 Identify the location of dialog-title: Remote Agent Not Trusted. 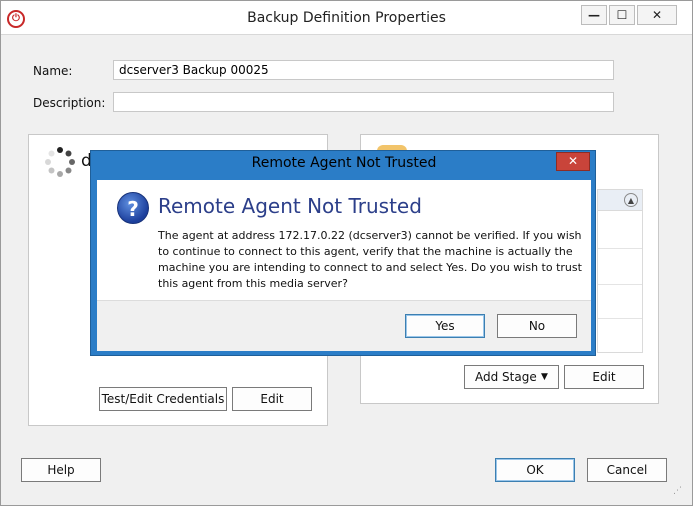
(344, 163).